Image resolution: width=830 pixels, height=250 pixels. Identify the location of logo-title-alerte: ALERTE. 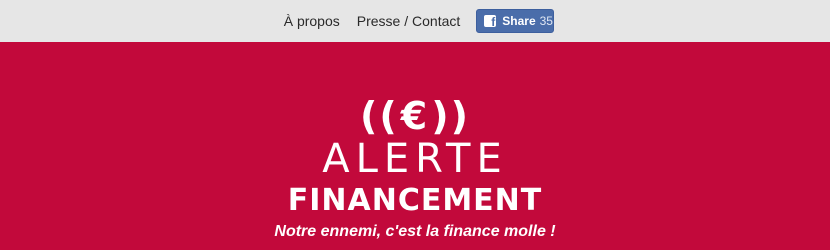
(415, 159).